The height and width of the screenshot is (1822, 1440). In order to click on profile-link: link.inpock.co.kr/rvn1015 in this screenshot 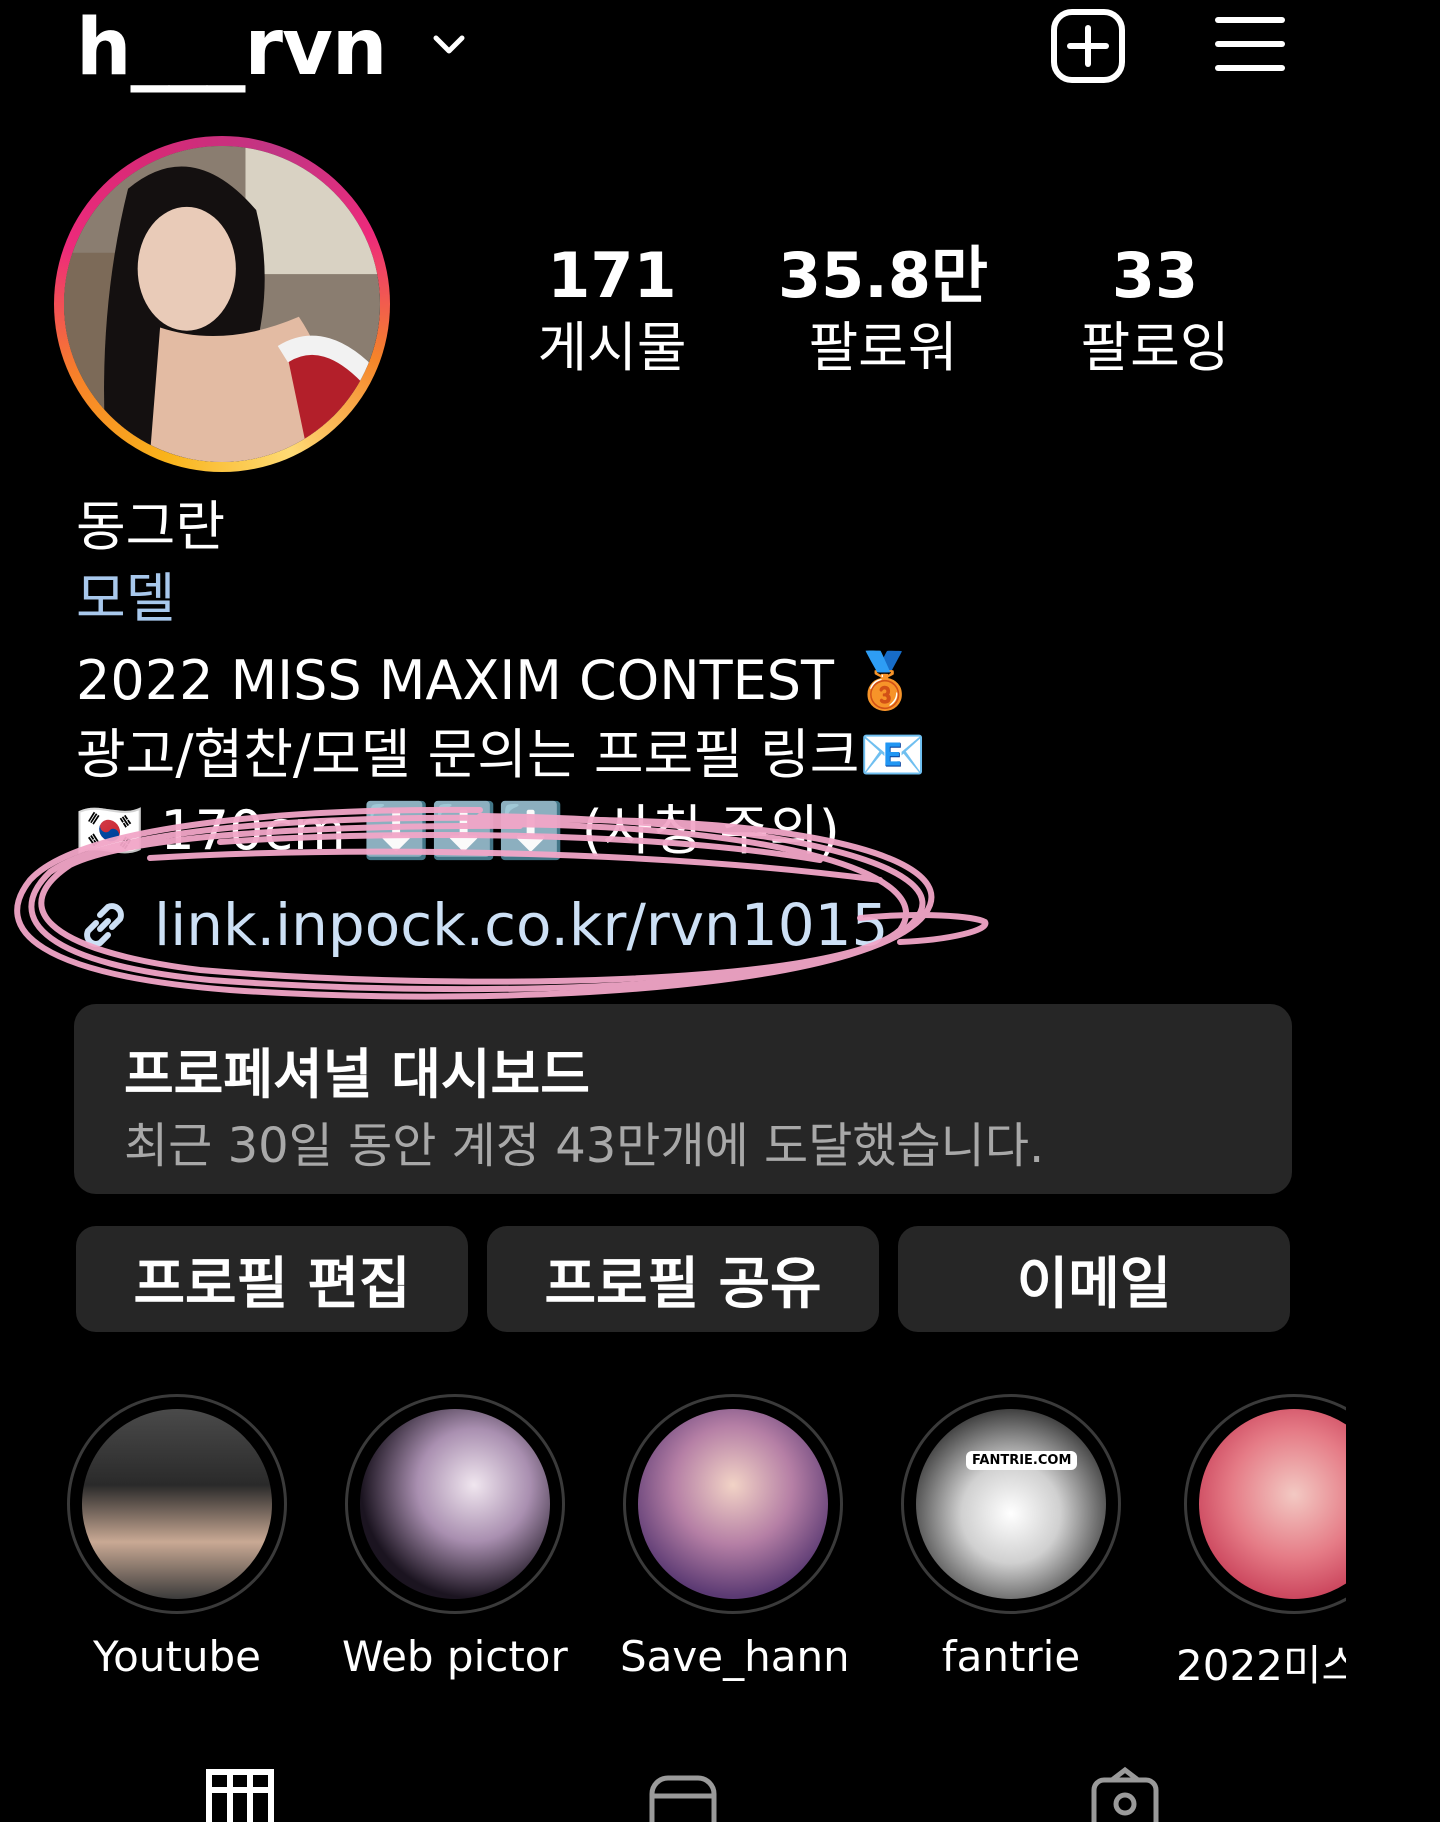, I will do `click(482, 925)`.